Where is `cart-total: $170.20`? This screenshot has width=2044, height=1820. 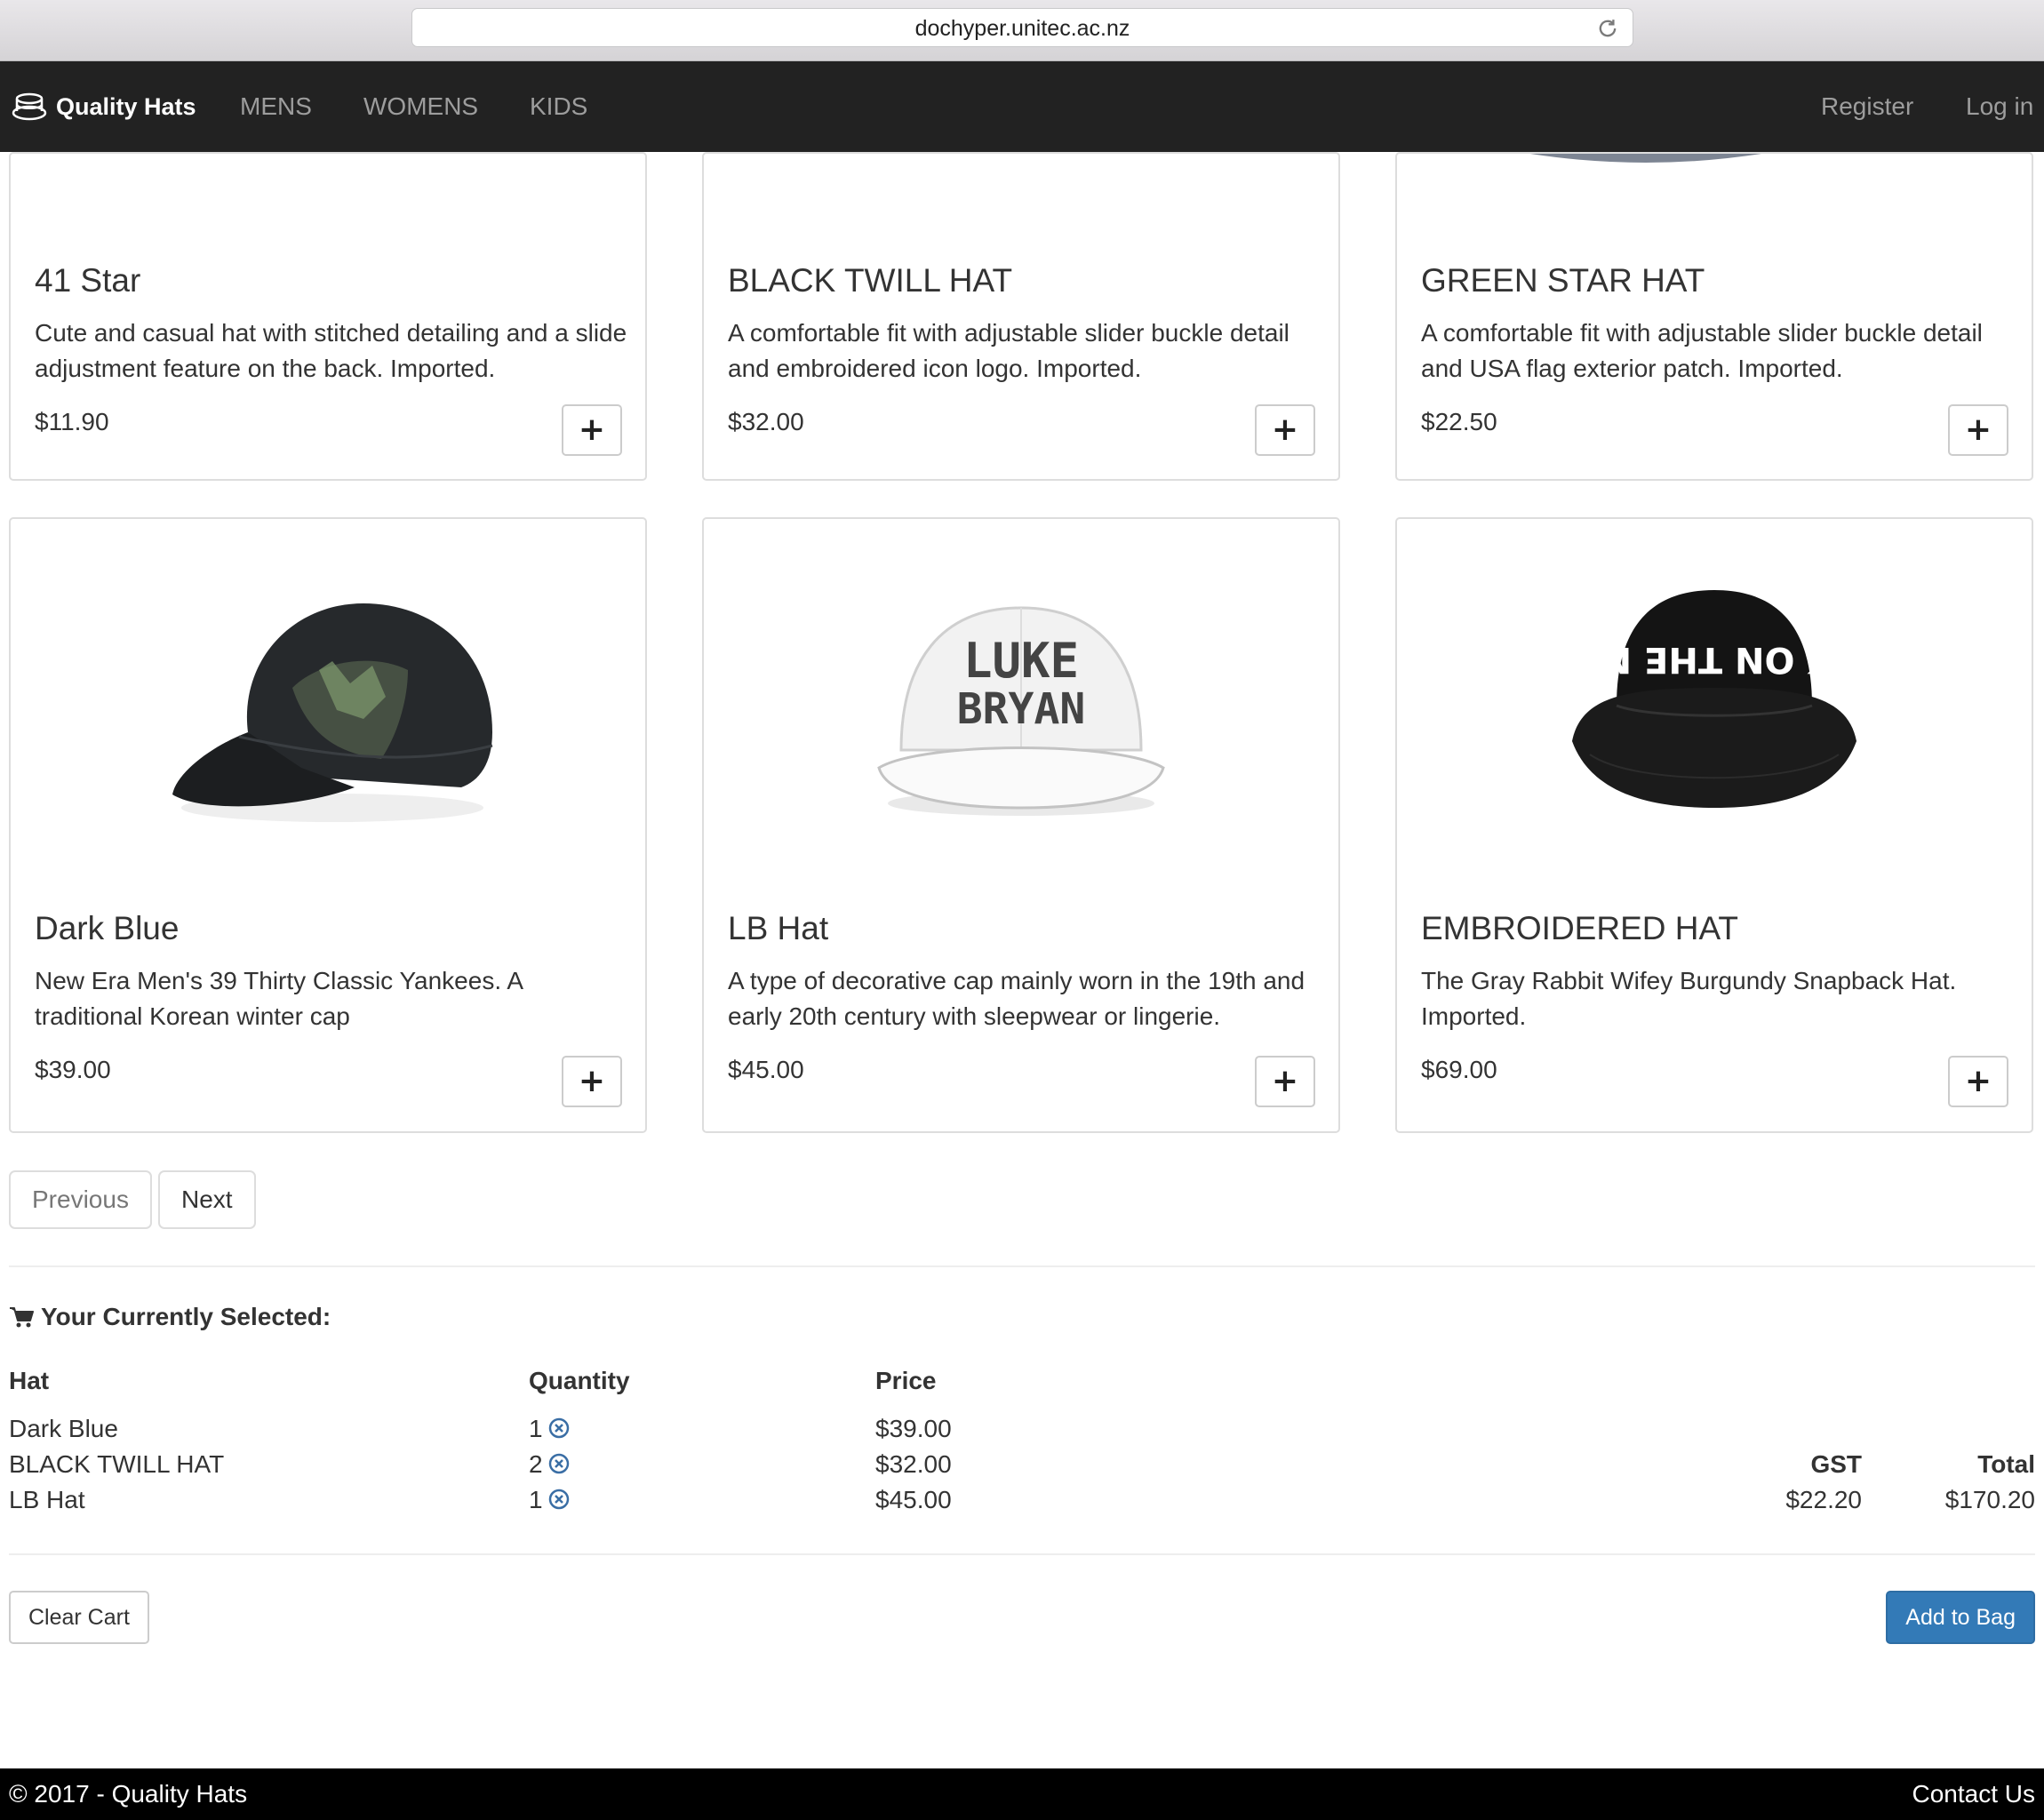 cart-total: $170.20 is located at coordinates (1989, 1499).